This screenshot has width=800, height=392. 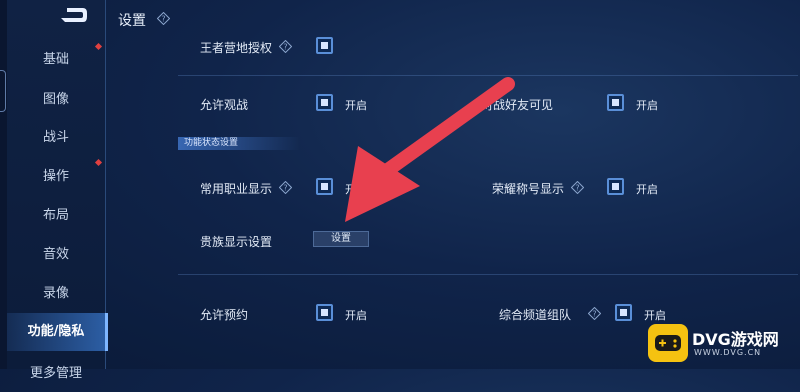 What do you see at coordinates (735, 339) in the screenshot?
I see `watermark-title: DVG游戏网` at bounding box center [735, 339].